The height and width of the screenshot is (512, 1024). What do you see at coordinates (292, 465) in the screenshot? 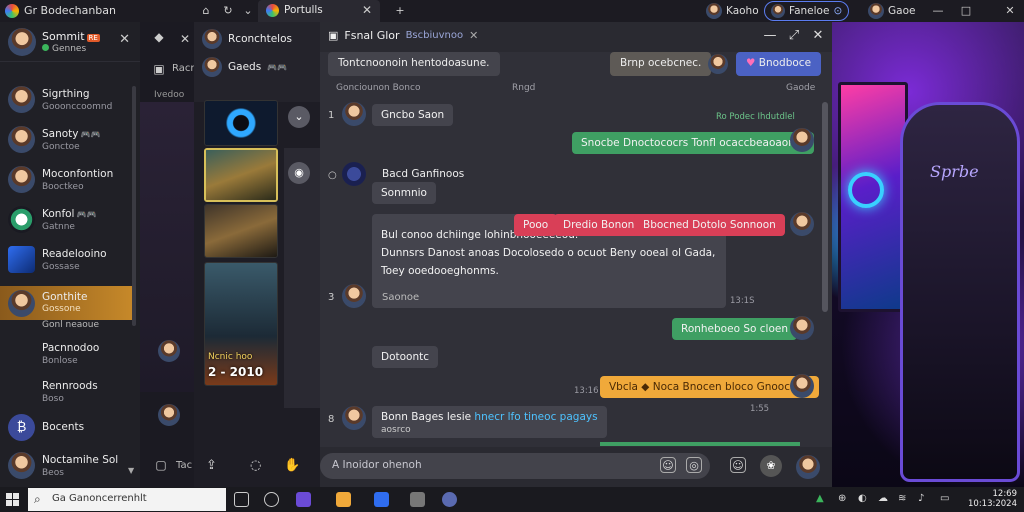
I see `hand-icon: ✋` at bounding box center [292, 465].